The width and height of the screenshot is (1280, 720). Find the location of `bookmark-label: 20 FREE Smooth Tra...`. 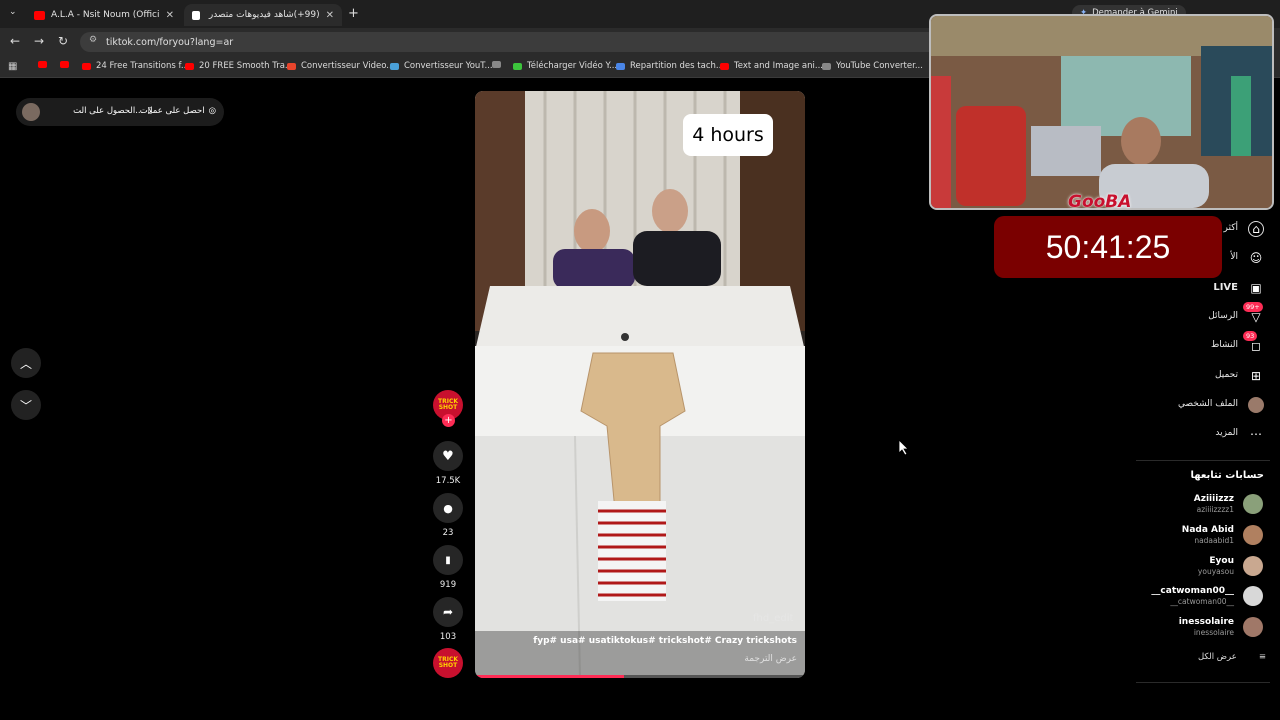

bookmark-label: 20 FREE Smooth Tra... is located at coordinates (246, 66).